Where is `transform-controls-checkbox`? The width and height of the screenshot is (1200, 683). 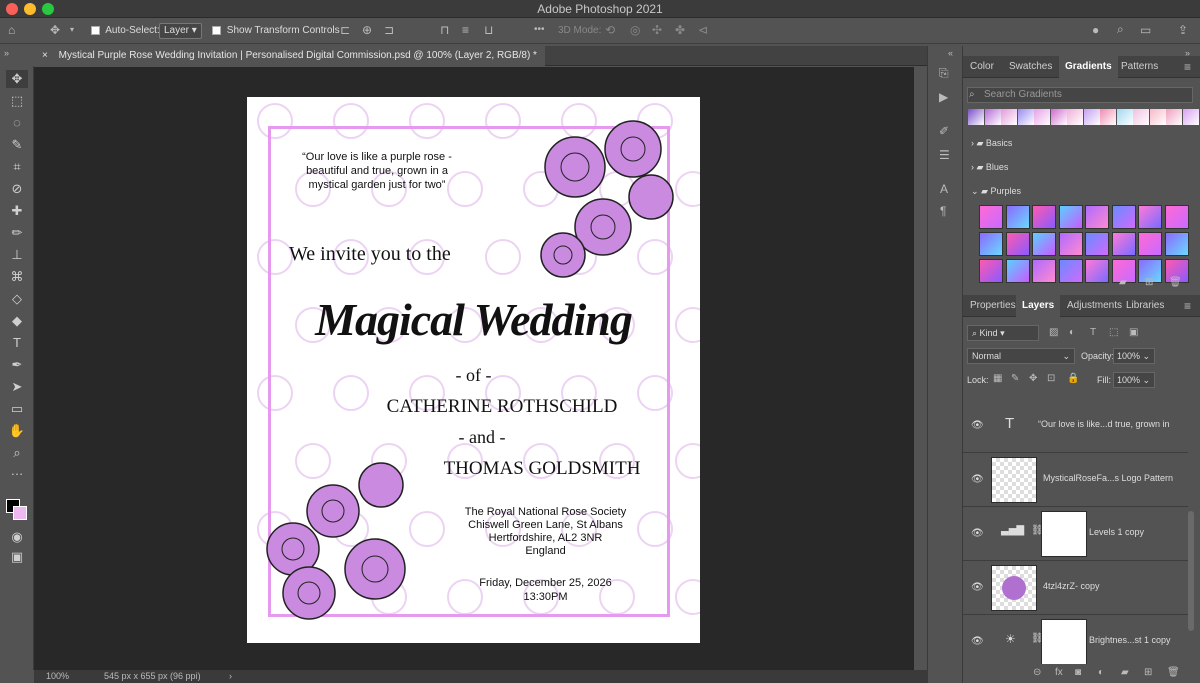
transform-controls-checkbox is located at coordinates (216, 30).